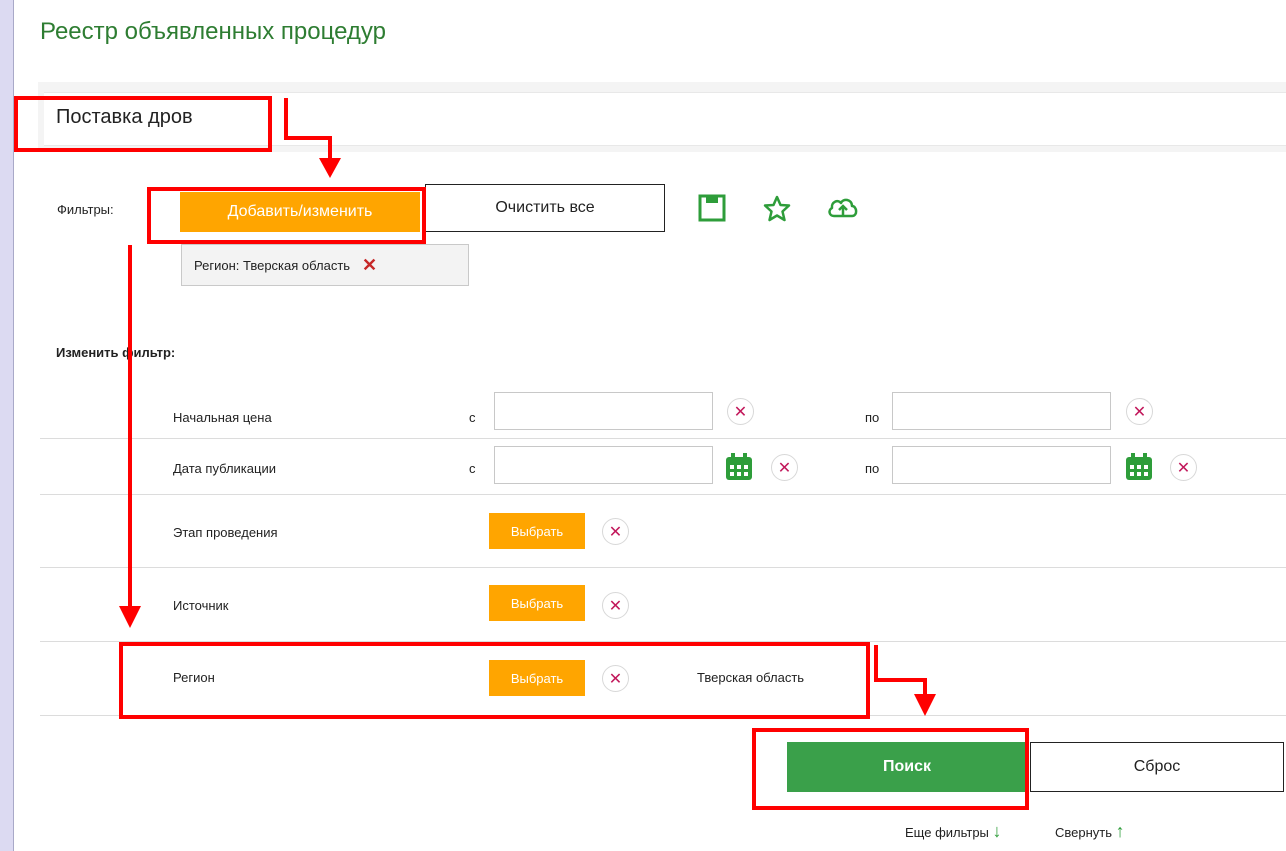 The image size is (1286, 851). Describe the element at coordinates (1157, 767) in the screenshot. I see `reset-button: Сброс` at that location.